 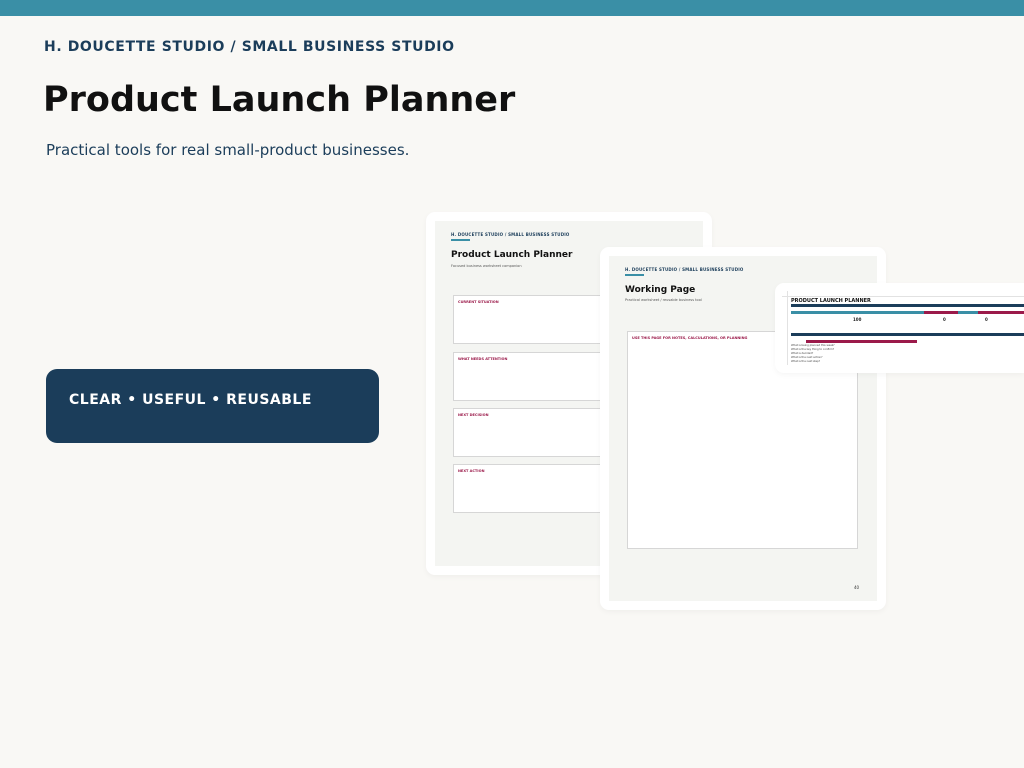 I want to click on spreadsheet-row-text: What is the next step?, so click(x=806, y=361).